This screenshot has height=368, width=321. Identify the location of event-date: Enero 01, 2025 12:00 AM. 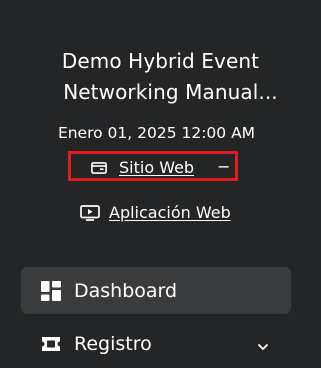
(156, 133).